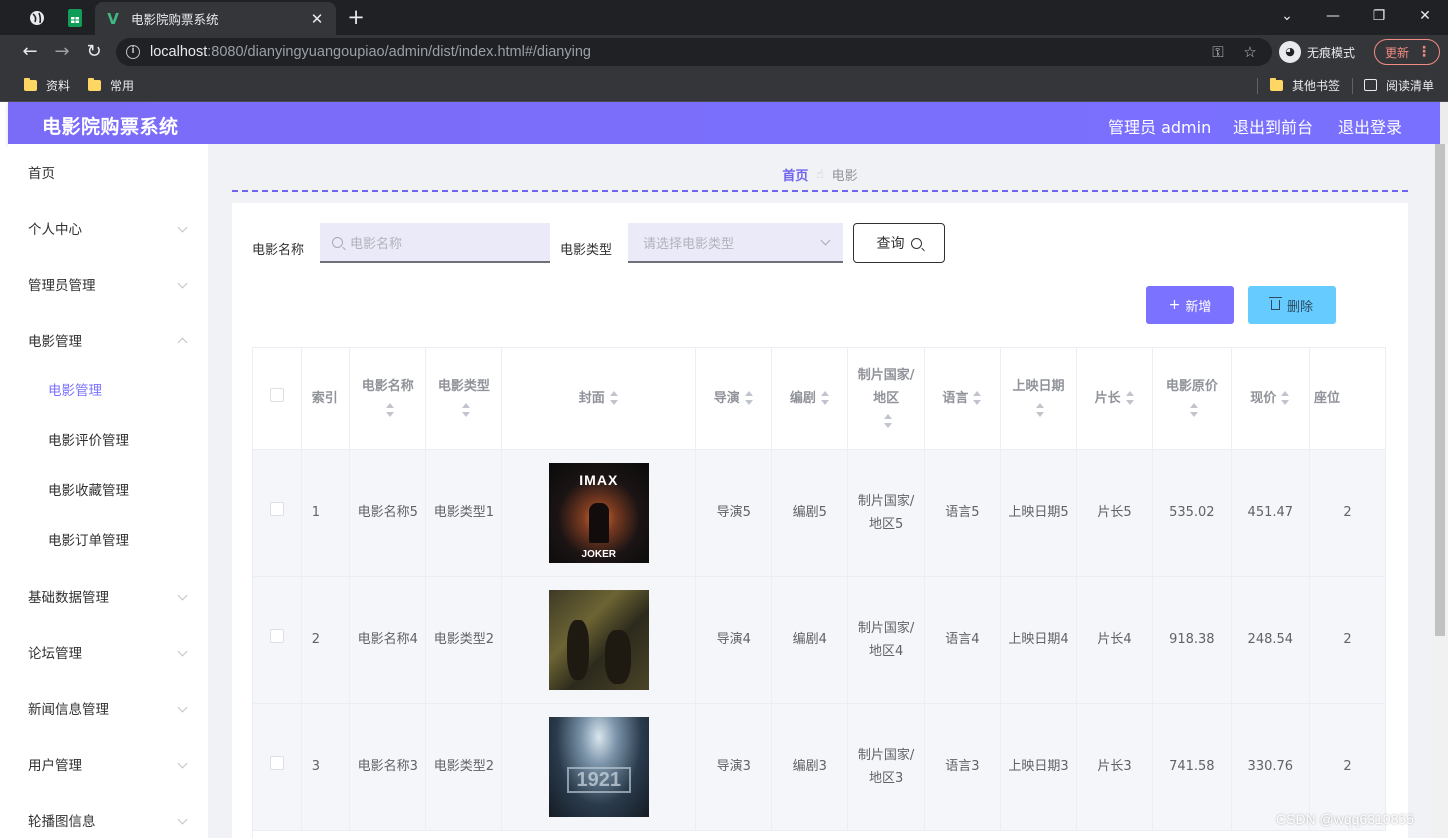 The image size is (1448, 838). What do you see at coordinates (1316, 85) in the screenshot?
I see `other-bookmarks-label: 其他书签` at bounding box center [1316, 85].